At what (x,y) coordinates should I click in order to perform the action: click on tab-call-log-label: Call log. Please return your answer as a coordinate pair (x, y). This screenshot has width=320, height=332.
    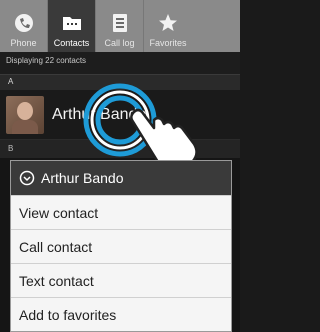
    Looking at the image, I should click on (119, 43).